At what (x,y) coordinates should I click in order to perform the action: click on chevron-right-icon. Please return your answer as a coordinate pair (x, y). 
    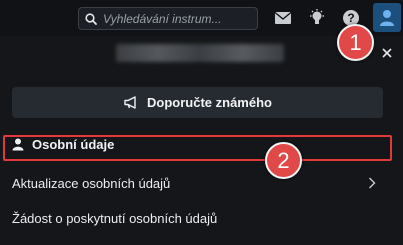
    Looking at the image, I should click on (372, 183).